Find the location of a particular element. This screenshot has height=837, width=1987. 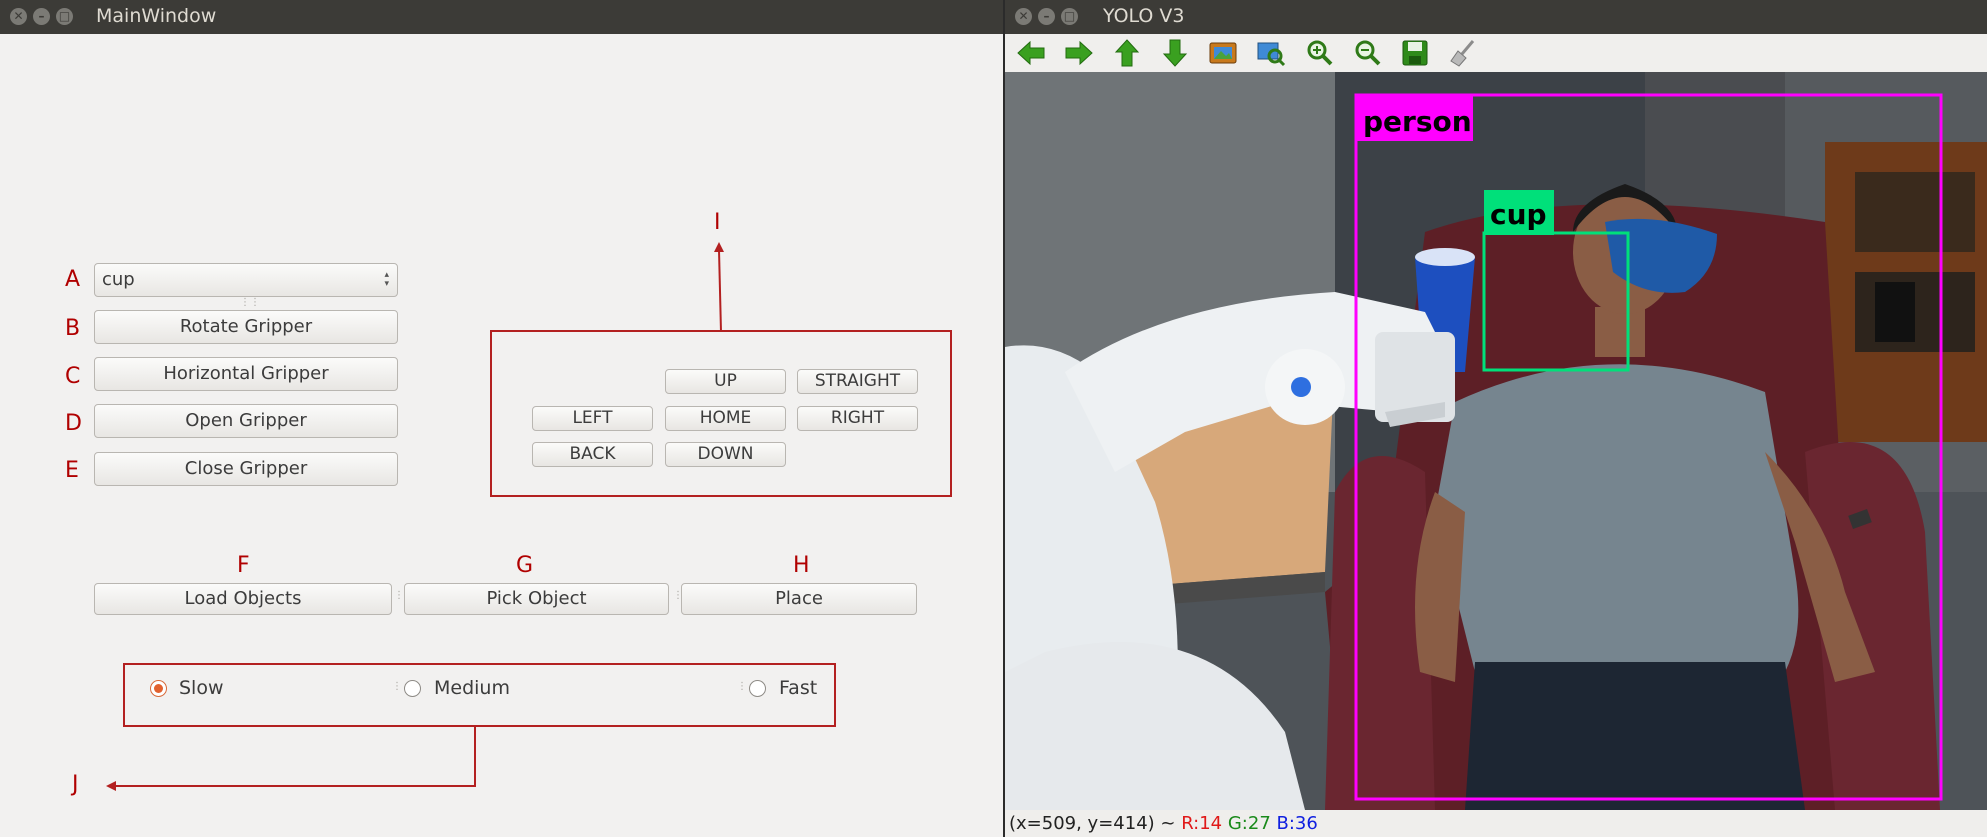

annotation-j: J is located at coordinates (75, 784).